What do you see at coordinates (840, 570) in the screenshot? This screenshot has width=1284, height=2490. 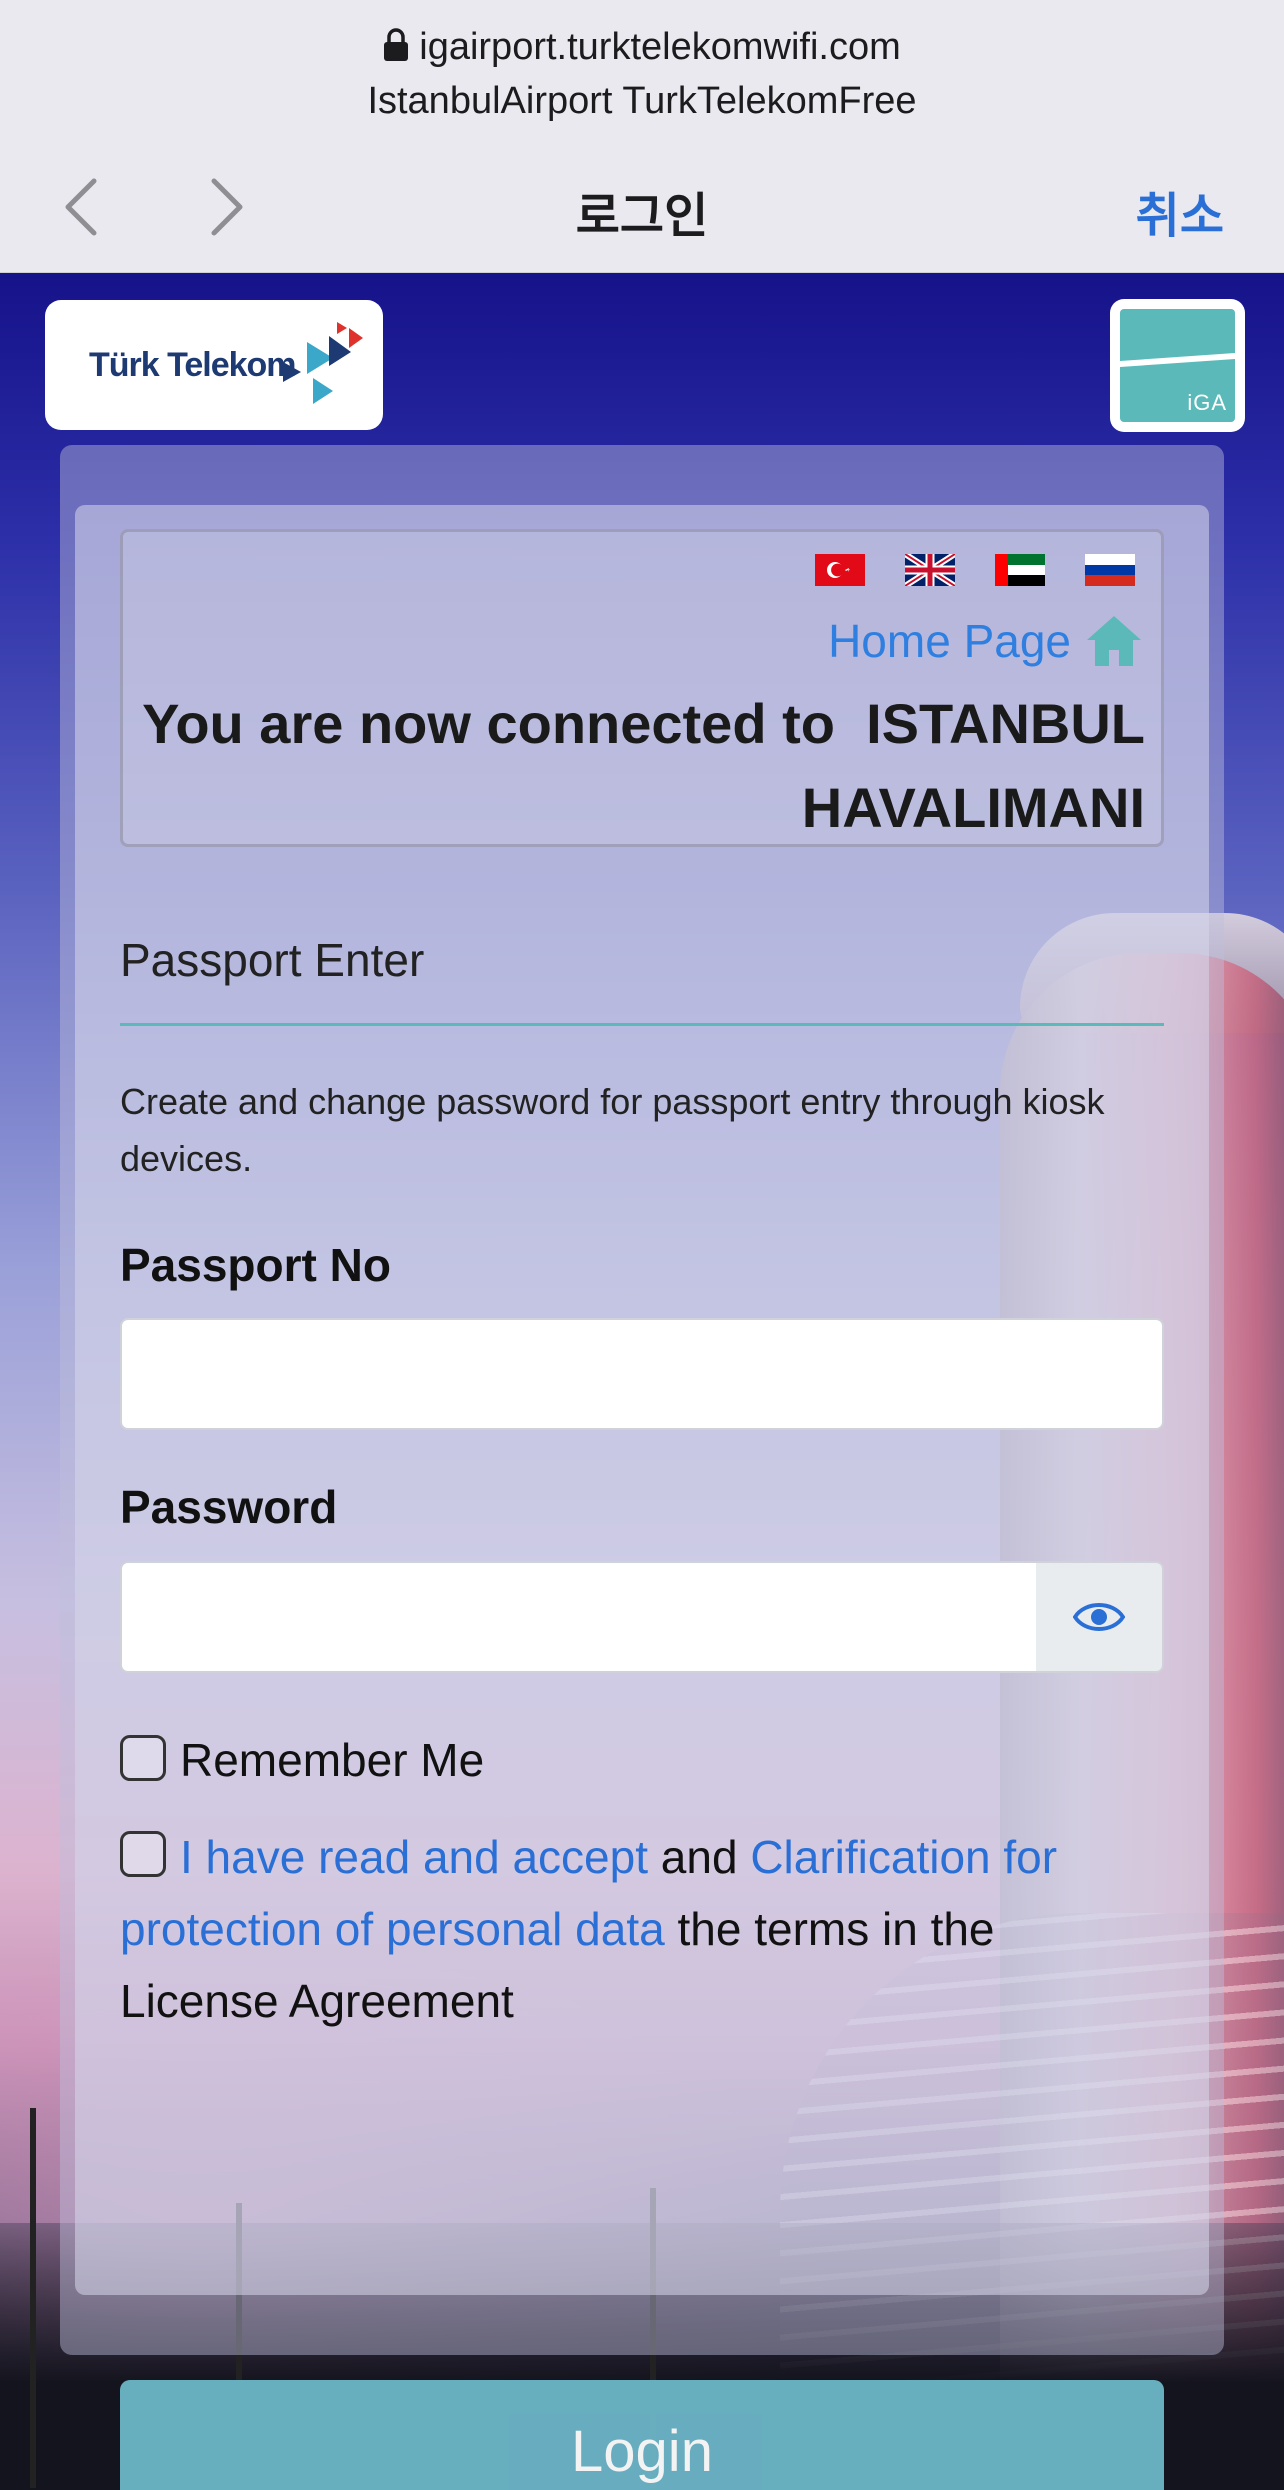 I see `turkey-flag-icon` at bounding box center [840, 570].